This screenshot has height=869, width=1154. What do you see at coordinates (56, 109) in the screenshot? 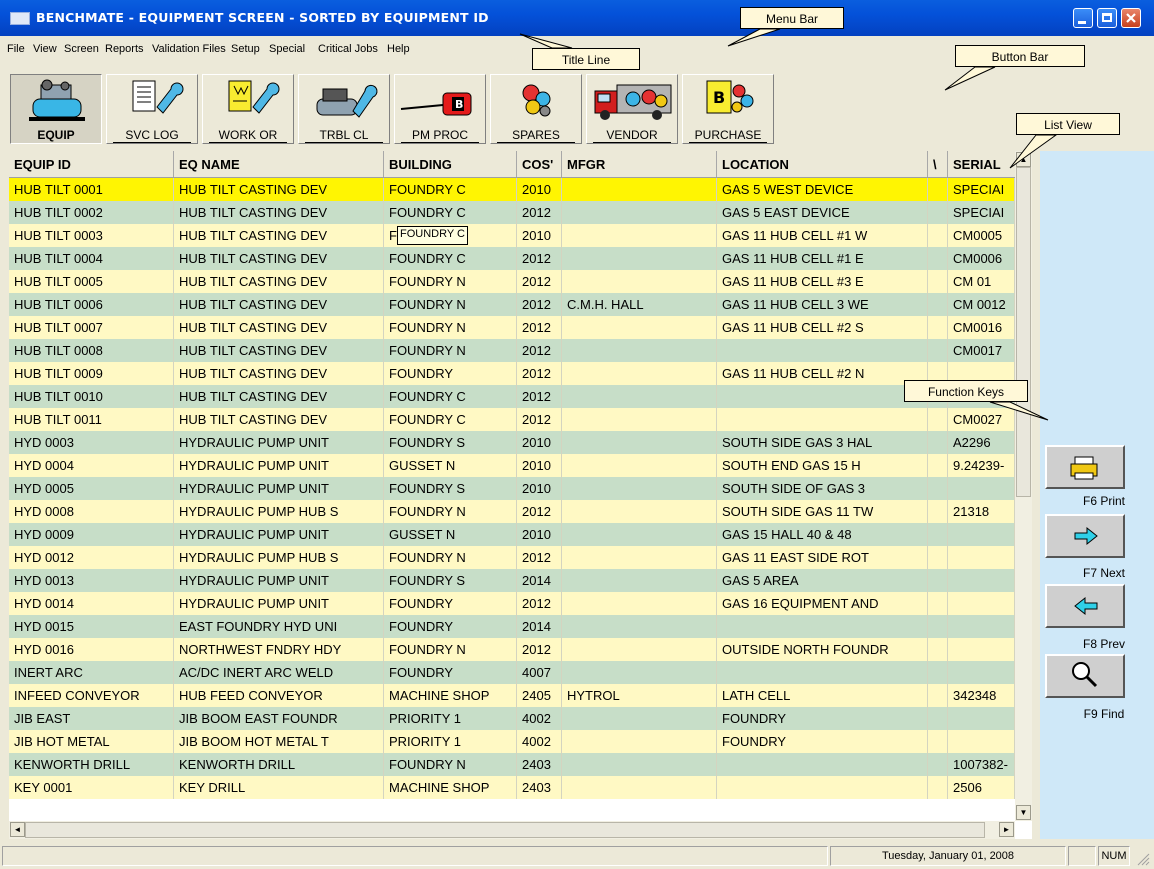
I see `equip-button: EQUIP` at bounding box center [56, 109].